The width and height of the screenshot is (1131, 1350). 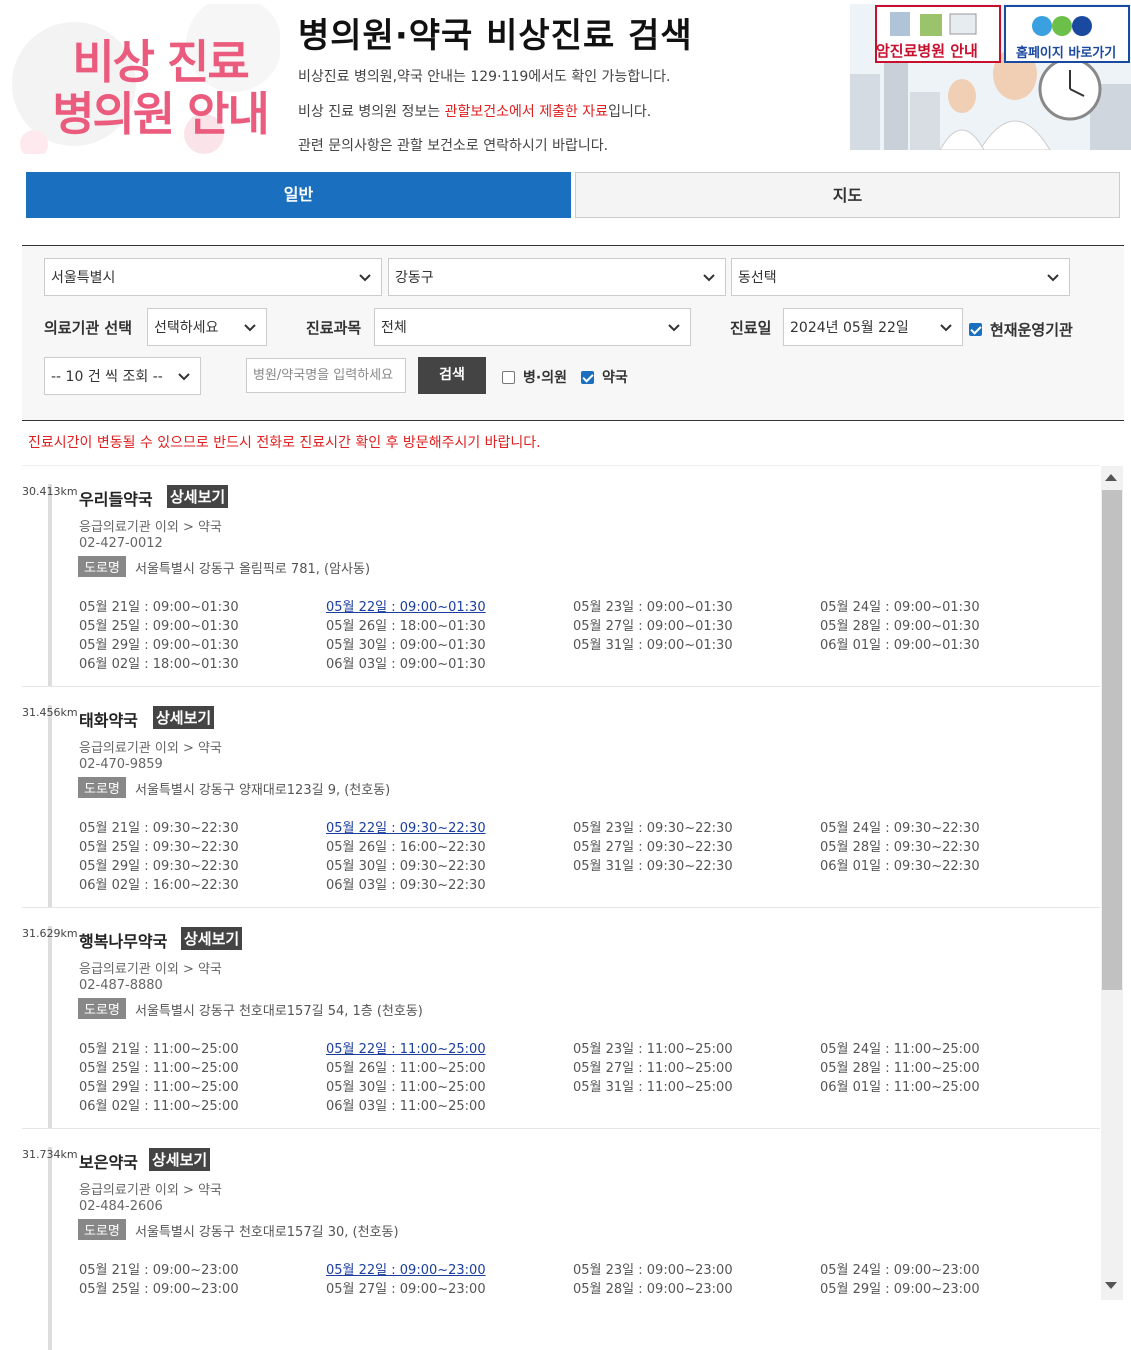 I want to click on tab-map: 지도, so click(x=847, y=195).